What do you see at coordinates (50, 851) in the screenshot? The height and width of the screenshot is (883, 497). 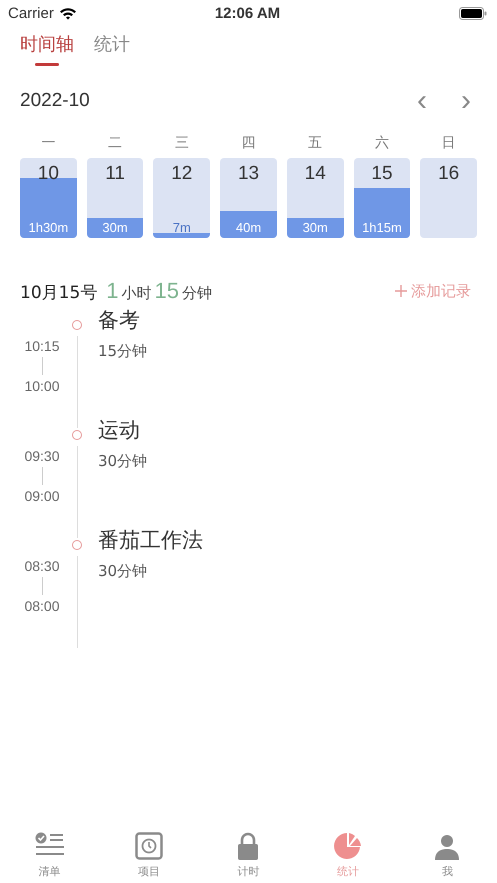 I see `nav-tab: 清单` at bounding box center [50, 851].